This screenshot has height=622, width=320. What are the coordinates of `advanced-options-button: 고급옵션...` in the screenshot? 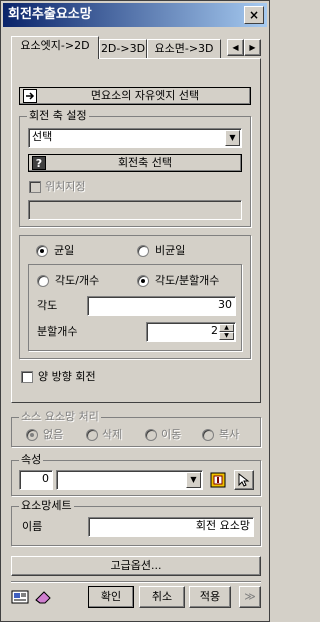 It's located at (136, 566).